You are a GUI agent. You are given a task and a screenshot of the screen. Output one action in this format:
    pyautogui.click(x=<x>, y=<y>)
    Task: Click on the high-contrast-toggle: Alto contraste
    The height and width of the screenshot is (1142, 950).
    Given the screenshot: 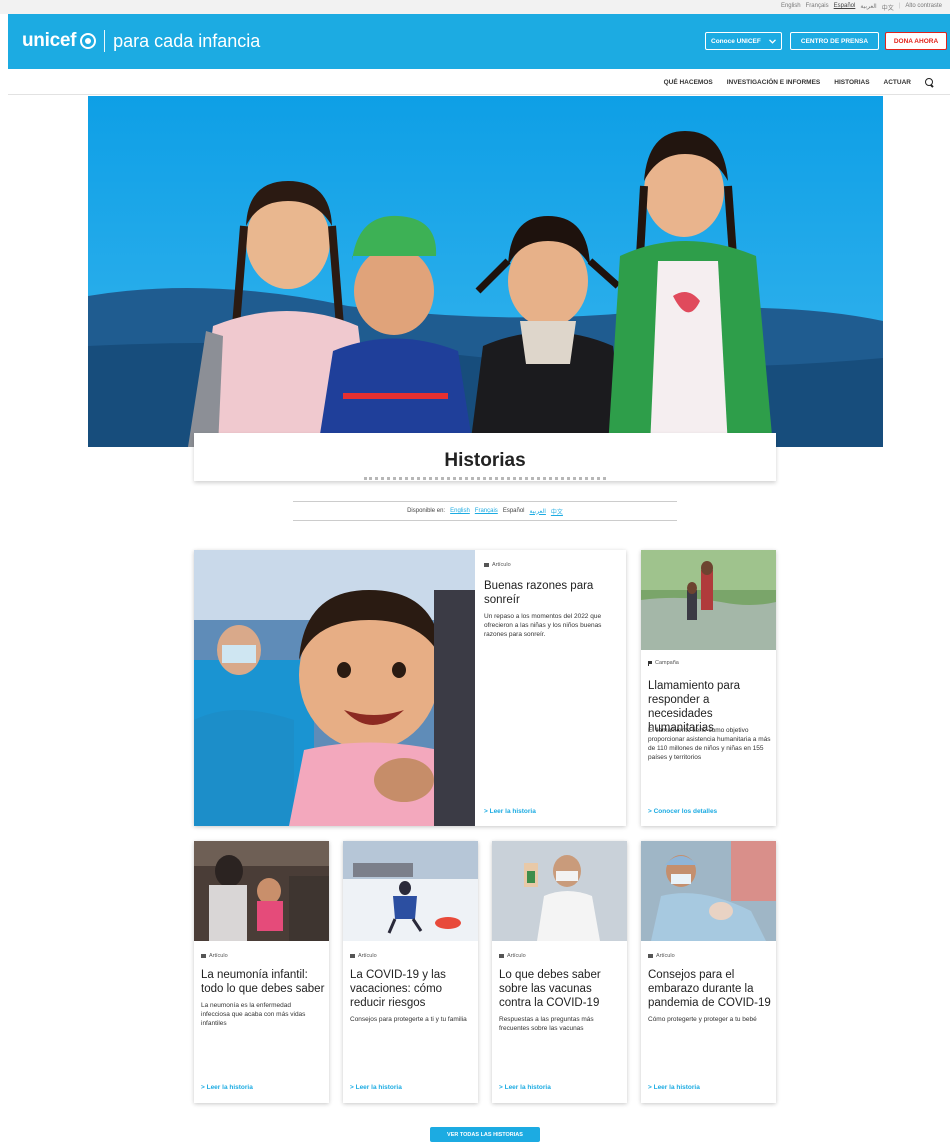 What is the action you would take?
    pyautogui.click(x=923, y=7)
    